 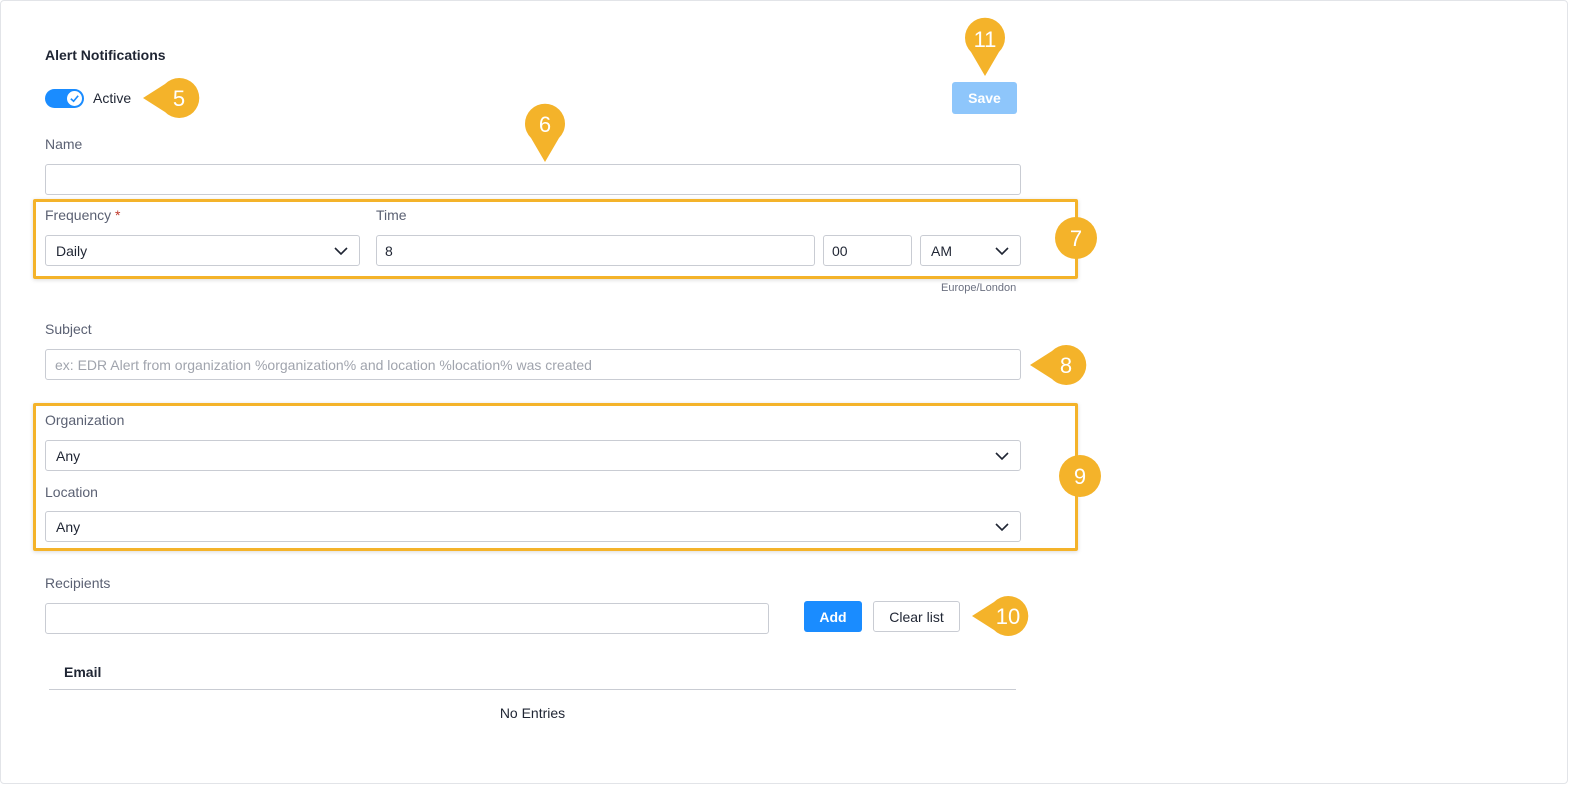 I want to click on location-label: Location, so click(x=71, y=492).